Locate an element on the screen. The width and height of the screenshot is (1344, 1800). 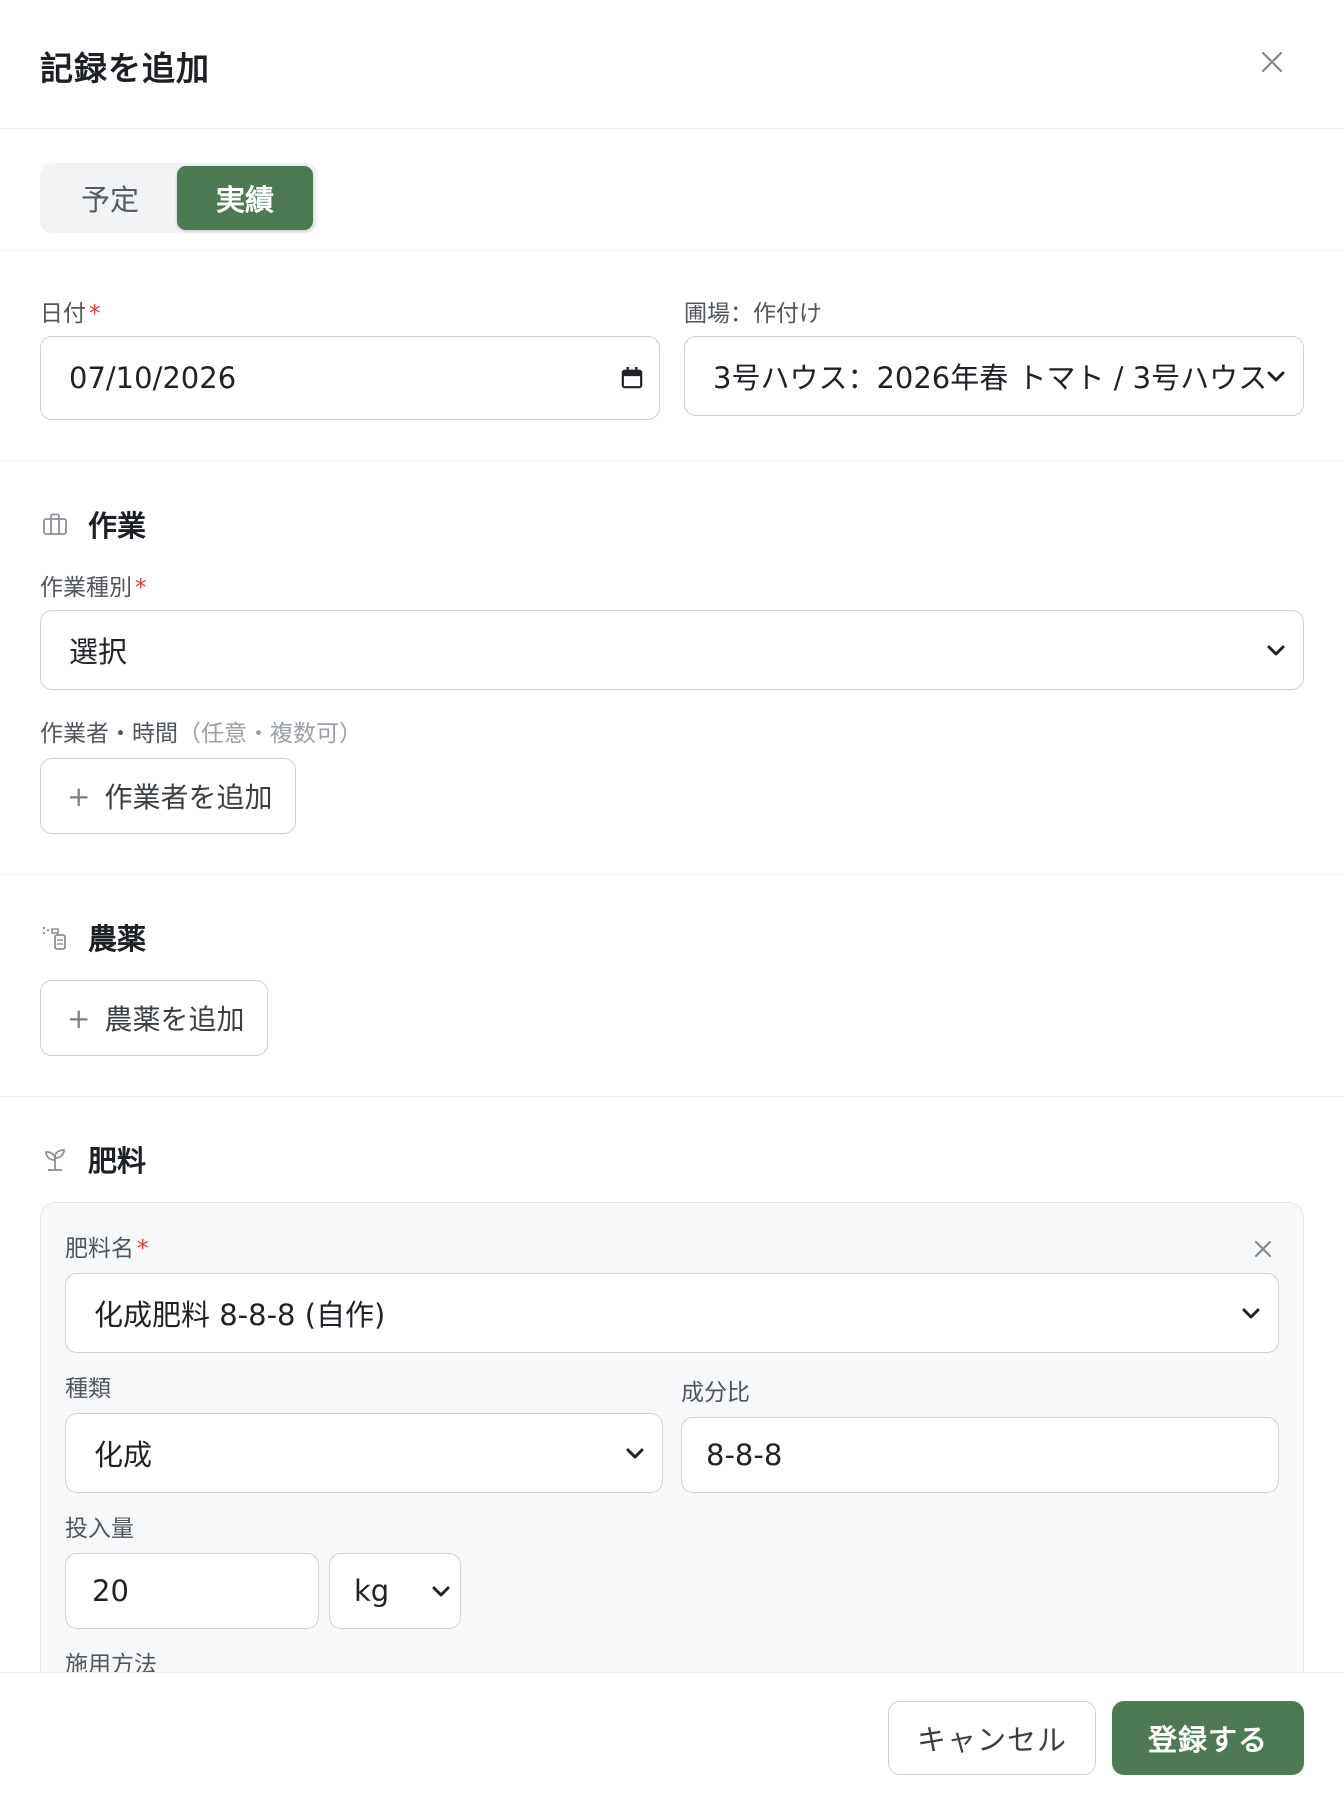
calendar-icon is located at coordinates (632, 378).